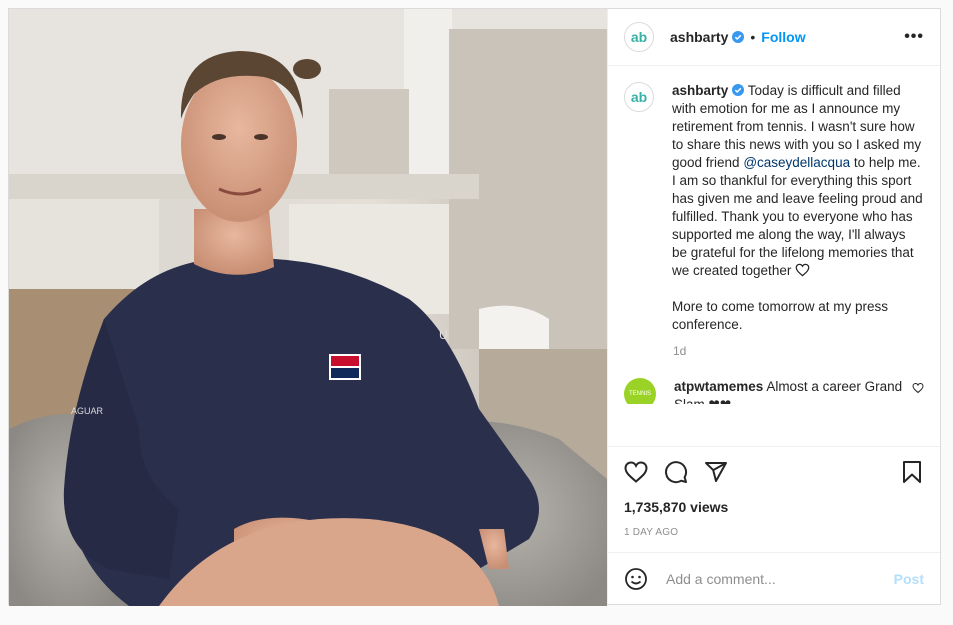  I want to click on profile-avatar: ab, so click(639, 37).